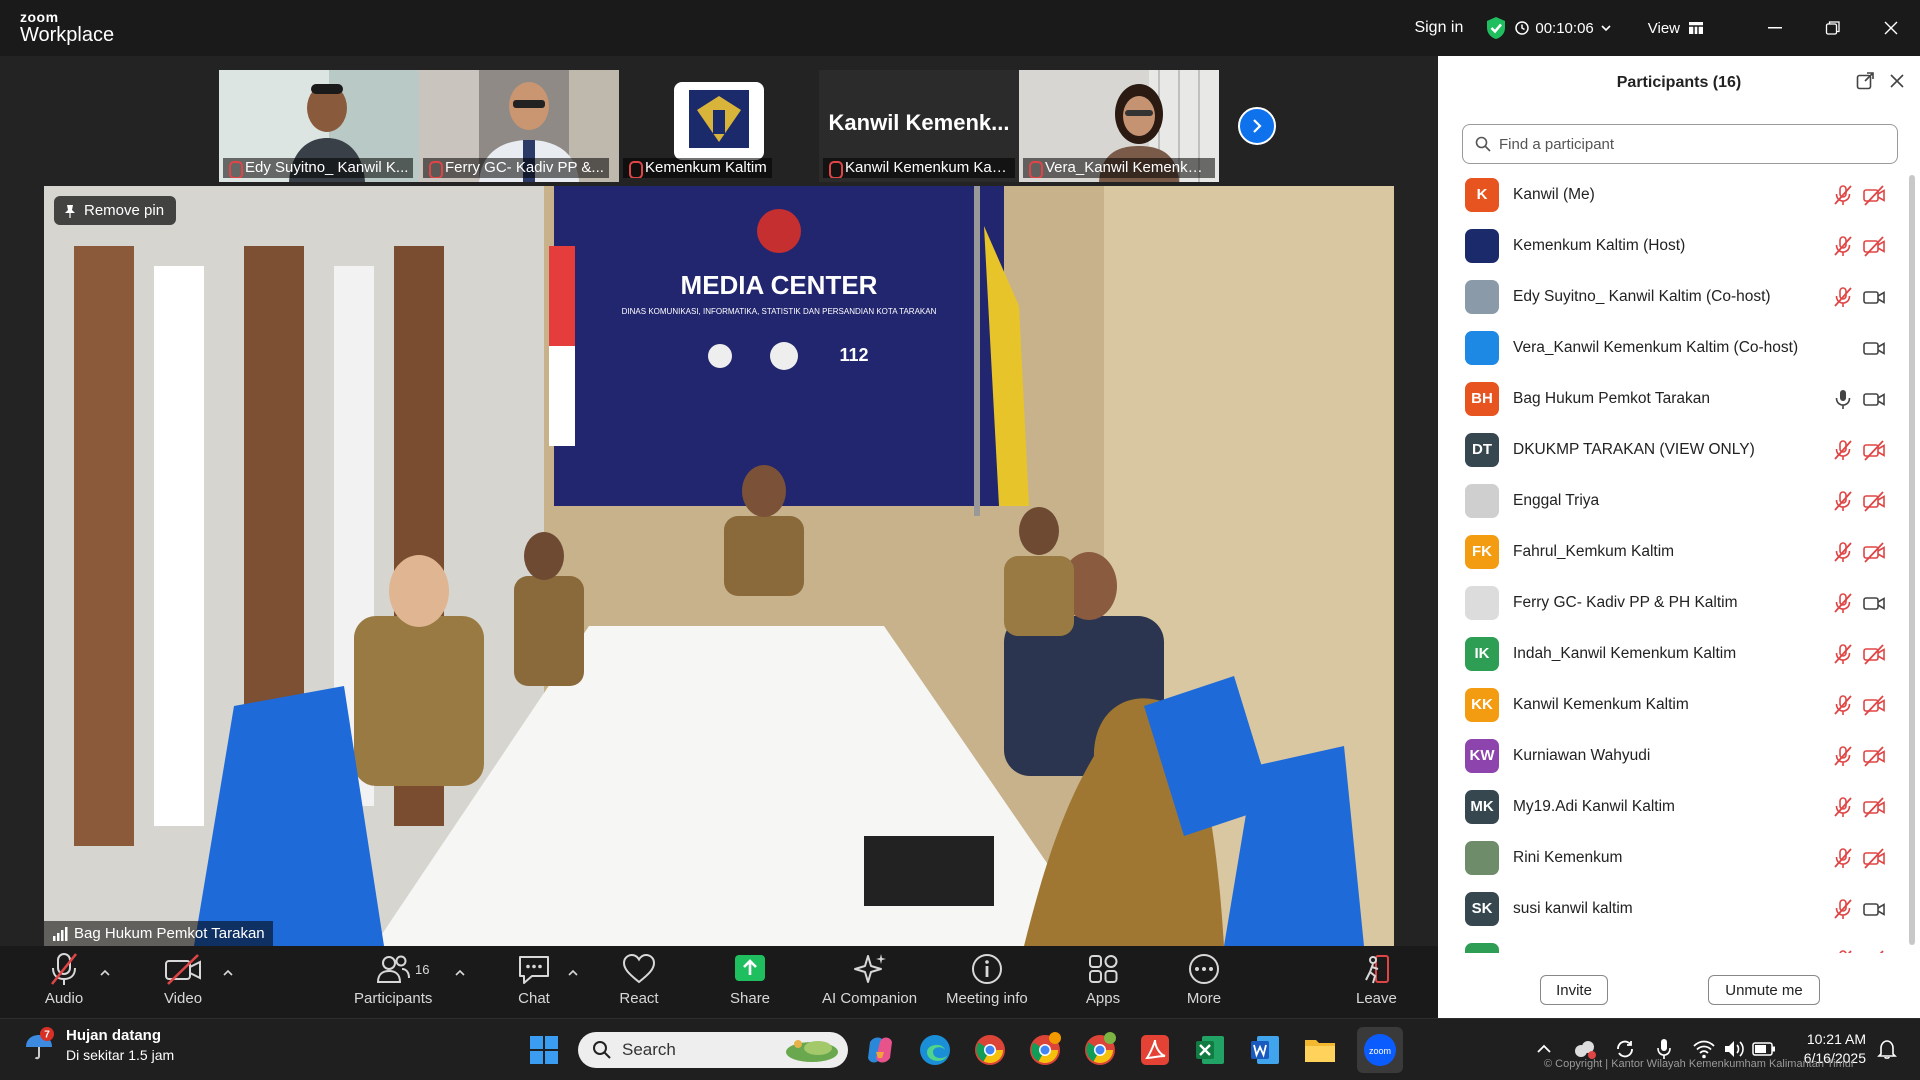 The image size is (1920, 1080). Describe the element at coordinates (1891, 28) in the screenshot. I see `close-button` at that location.